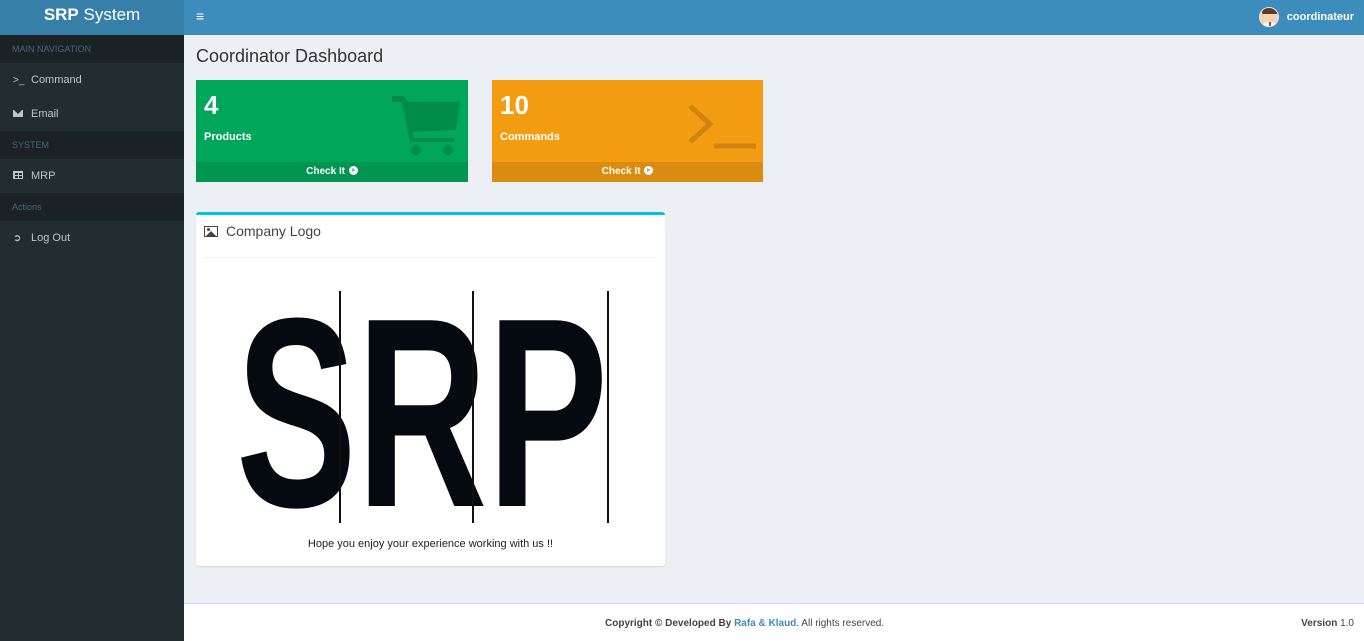 This screenshot has width=1364, height=641. What do you see at coordinates (430, 257) in the screenshot?
I see `divider` at bounding box center [430, 257].